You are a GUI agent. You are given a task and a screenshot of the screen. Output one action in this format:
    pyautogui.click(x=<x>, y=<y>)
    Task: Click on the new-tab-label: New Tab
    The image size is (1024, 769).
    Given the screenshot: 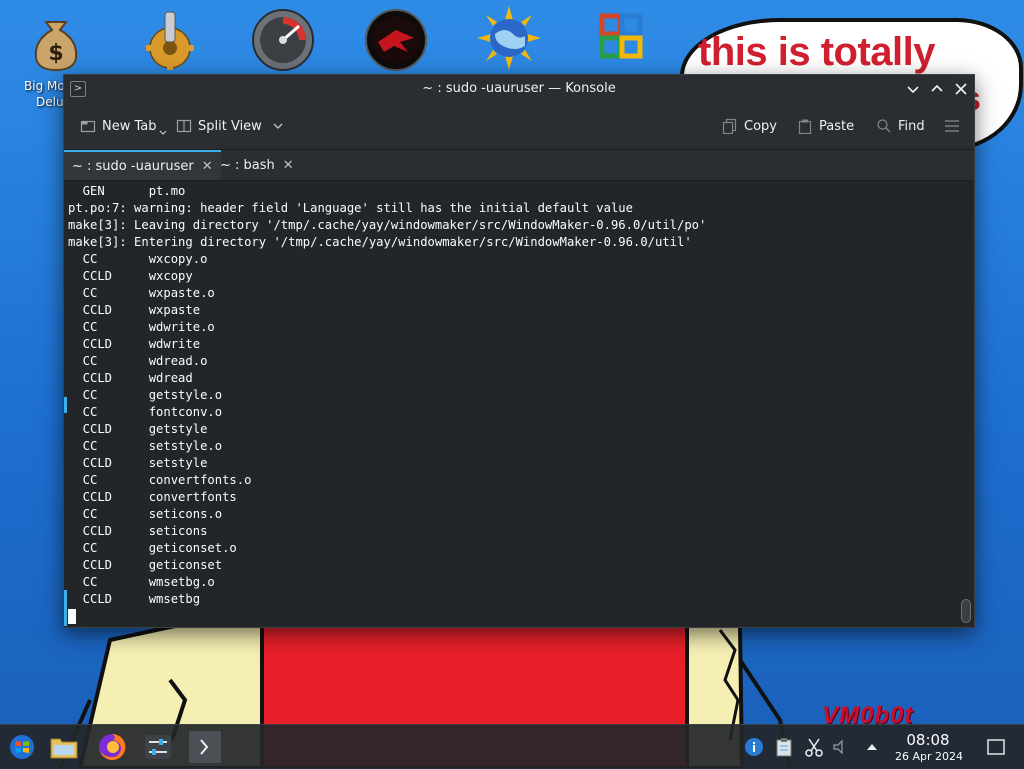 What is the action you would take?
    pyautogui.click(x=129, y=126)
    